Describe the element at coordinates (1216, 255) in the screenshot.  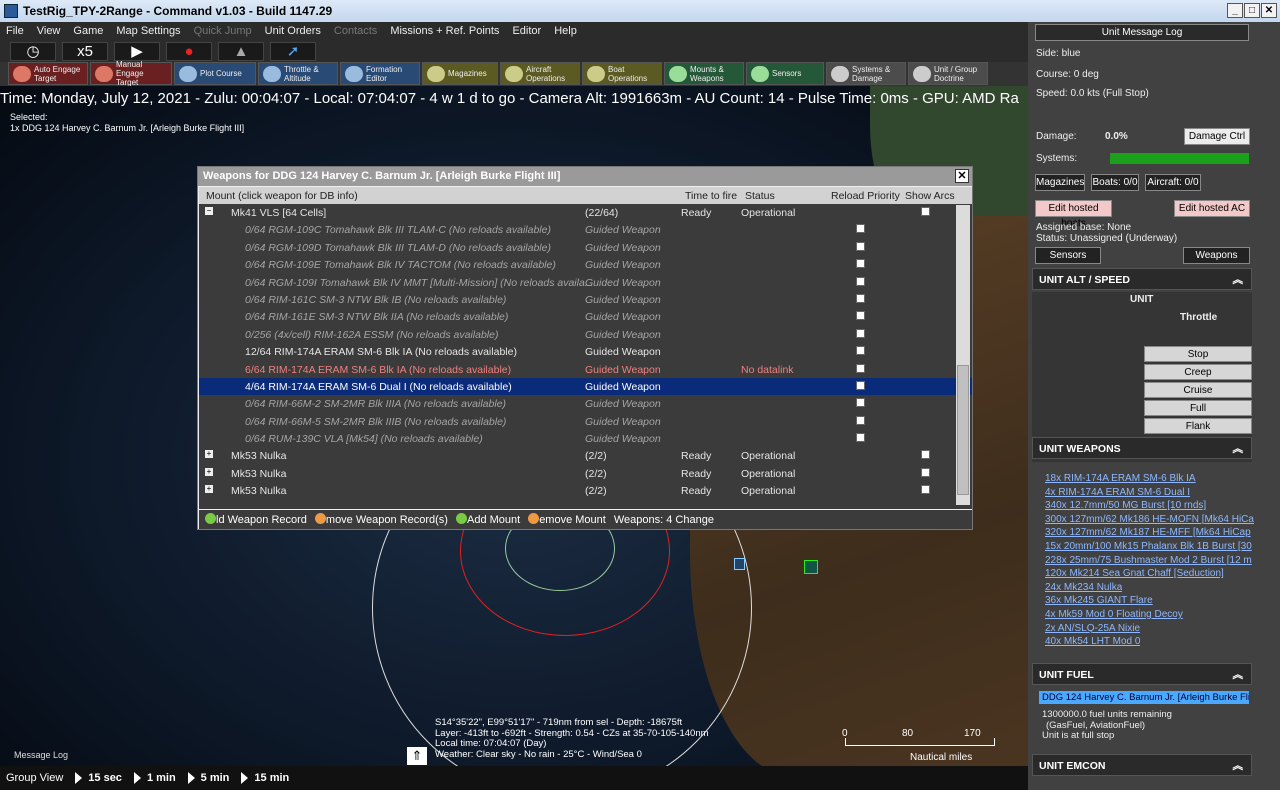
I see `weapons-button: Weapons` at that location.